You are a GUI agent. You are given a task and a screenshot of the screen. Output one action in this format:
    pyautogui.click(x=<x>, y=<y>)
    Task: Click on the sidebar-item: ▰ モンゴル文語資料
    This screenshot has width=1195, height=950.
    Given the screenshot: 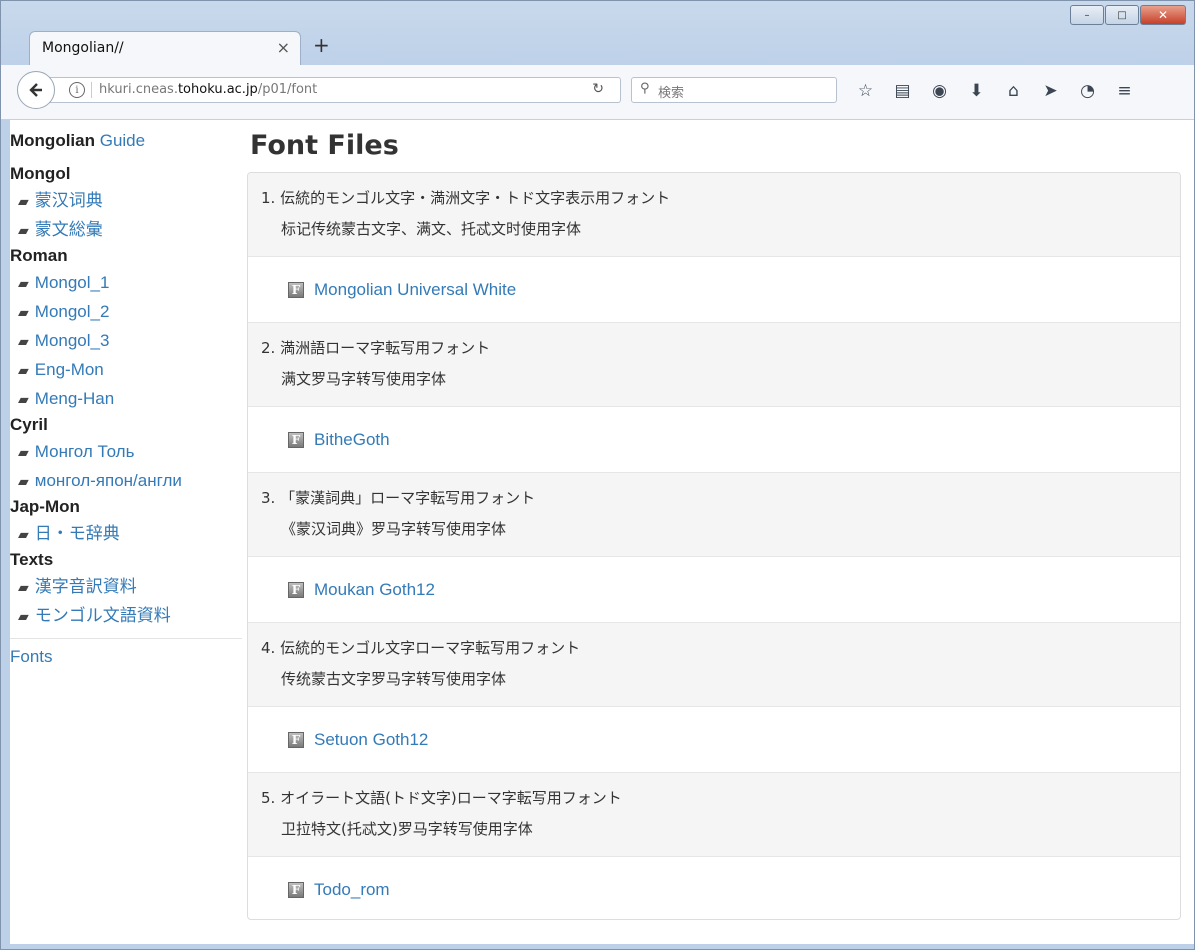 What is the action you would take?
    pyautogui.click(x=126, y=615)
    